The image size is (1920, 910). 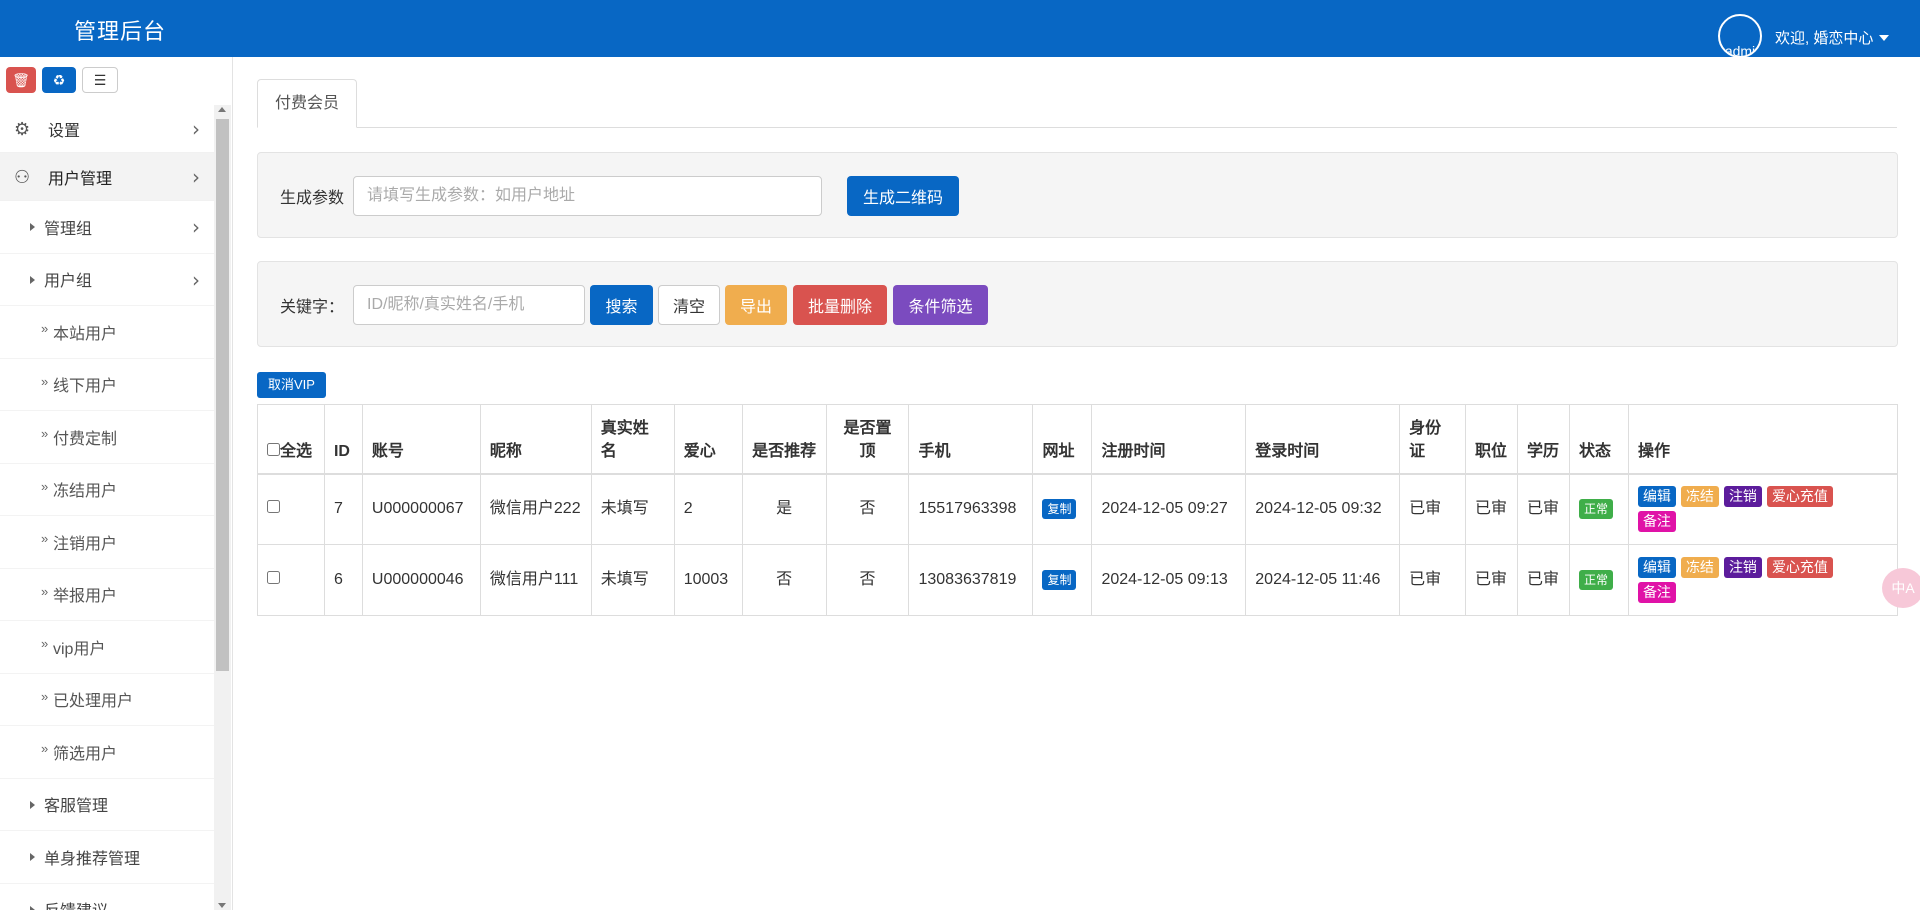 What do you see at coordinates (107, 700) in the screenshot?
I see `sidebar-item-processed-users: » 已处理用户` at bounding box center [107, 700].